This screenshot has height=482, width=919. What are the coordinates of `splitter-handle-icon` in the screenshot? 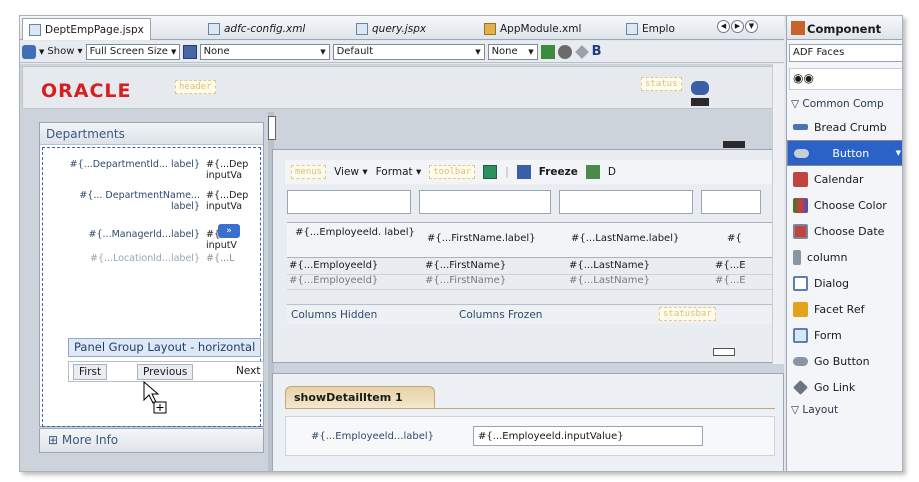 It's located at (272, 128).